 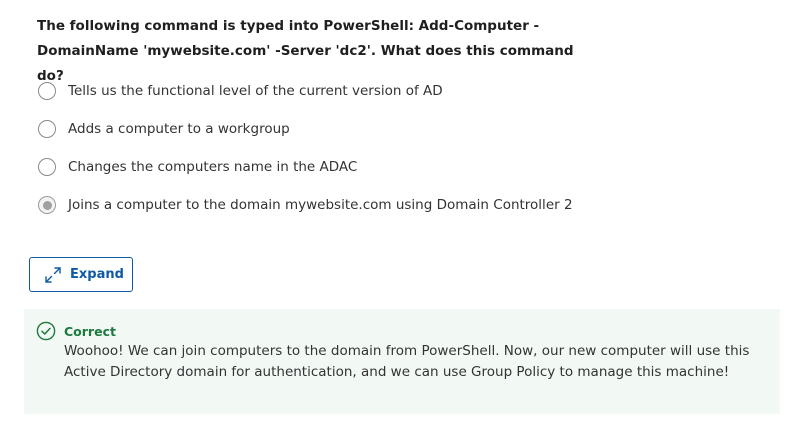 I want to click on feedback-status: Correct, so click(x=90, y=331).